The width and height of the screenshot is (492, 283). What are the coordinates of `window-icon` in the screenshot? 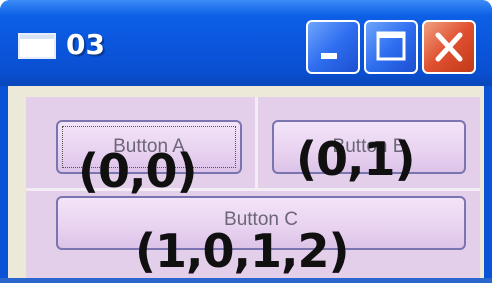 It's located at (37, 46).